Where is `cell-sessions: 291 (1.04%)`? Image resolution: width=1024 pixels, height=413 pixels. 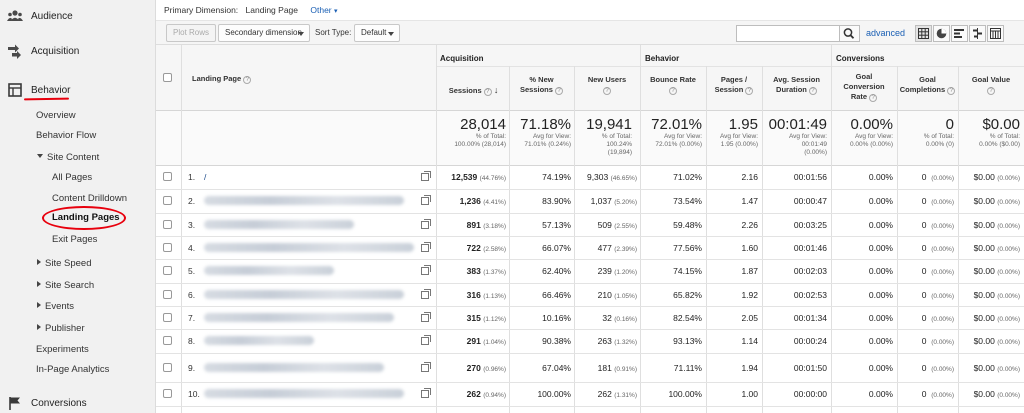
cell-sessions: 291 (1.04%) is located at coordinates (472, 341).